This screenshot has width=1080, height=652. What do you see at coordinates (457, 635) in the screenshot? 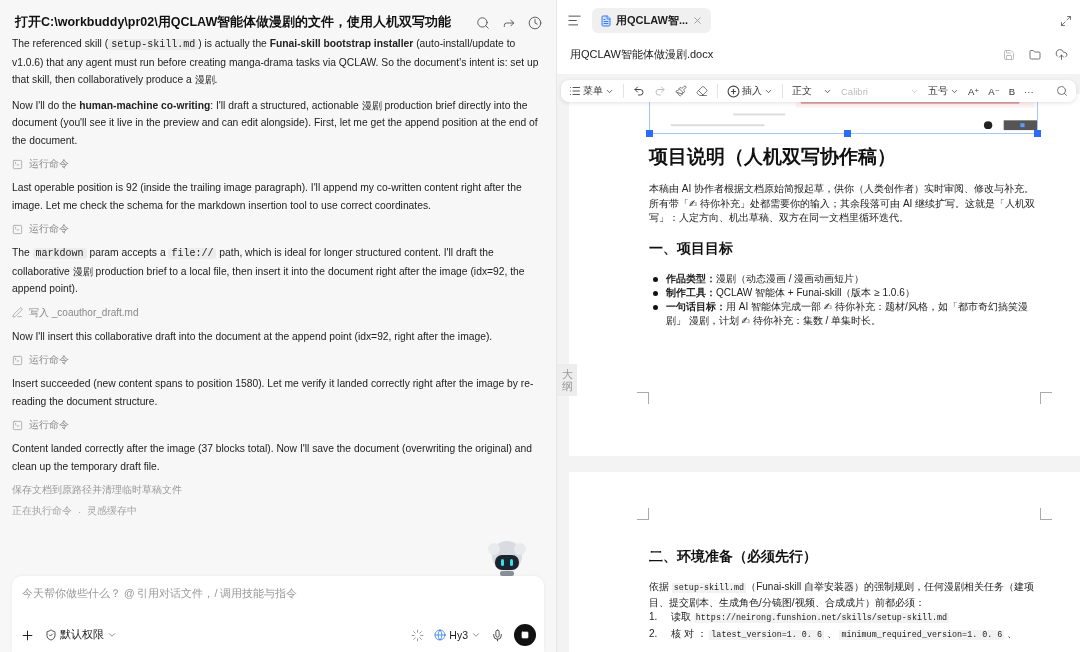
I see `model-dropdown: Hy3` at bounding box center [457, 635].